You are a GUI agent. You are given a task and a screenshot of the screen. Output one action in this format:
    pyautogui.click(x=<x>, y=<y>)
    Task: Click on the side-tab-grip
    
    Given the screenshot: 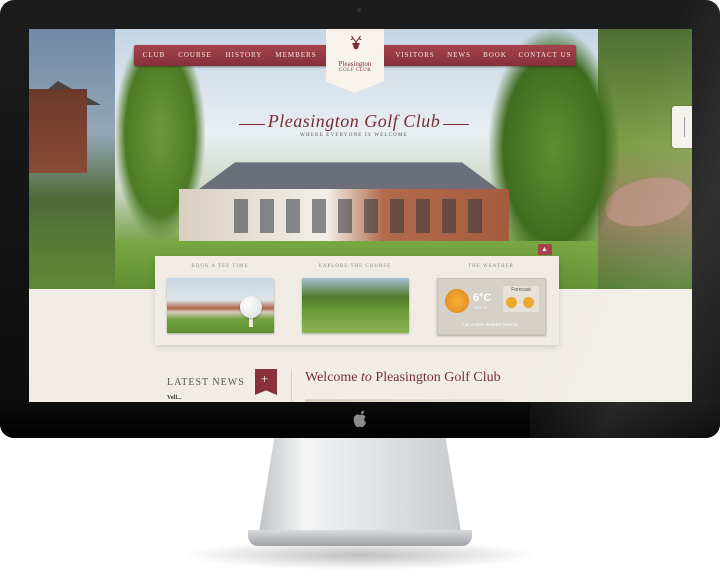 What is the action you would take?
    pyautogui.click(x=684, y=127)
    